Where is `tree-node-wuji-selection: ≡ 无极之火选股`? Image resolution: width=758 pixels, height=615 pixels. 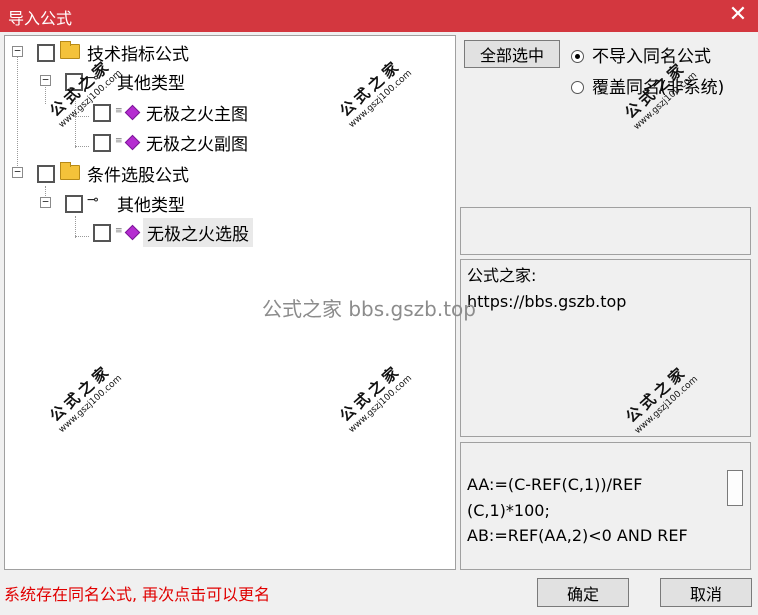
tree-node-wuji-selection: ≡ 无极之火选股 is located at coordinates (155, 232).